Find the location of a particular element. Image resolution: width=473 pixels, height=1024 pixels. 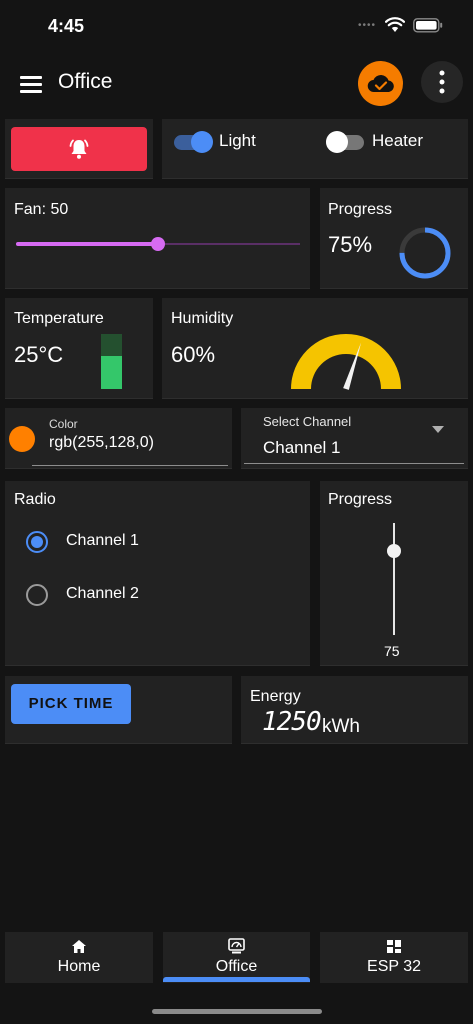

more-vertical-icon is located at coordinates (442, 82).